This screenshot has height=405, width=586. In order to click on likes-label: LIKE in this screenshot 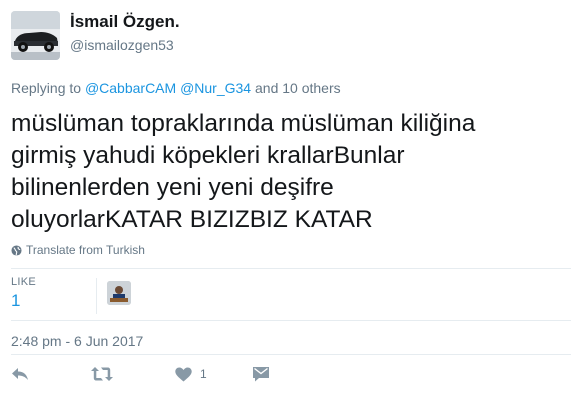, I will do `click(23, 282)`.